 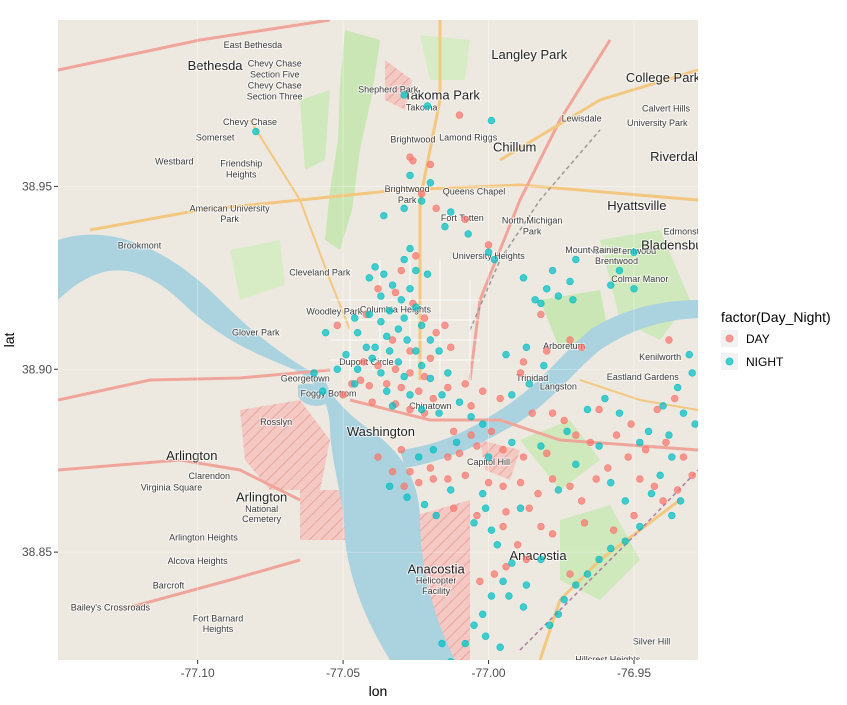 What do you see at coordinates (9, 340) in the screenshot?
I see `y-axis-title: lat` at bounding box center [9, 340].